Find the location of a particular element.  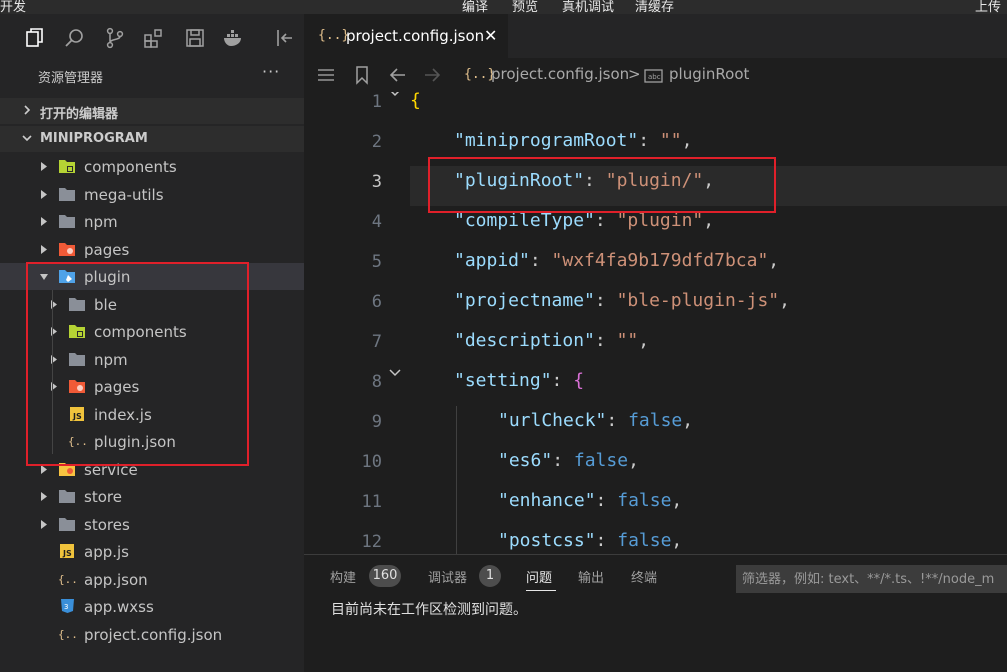

tab-terminal: 终端 is located at coordinates (644, 576).